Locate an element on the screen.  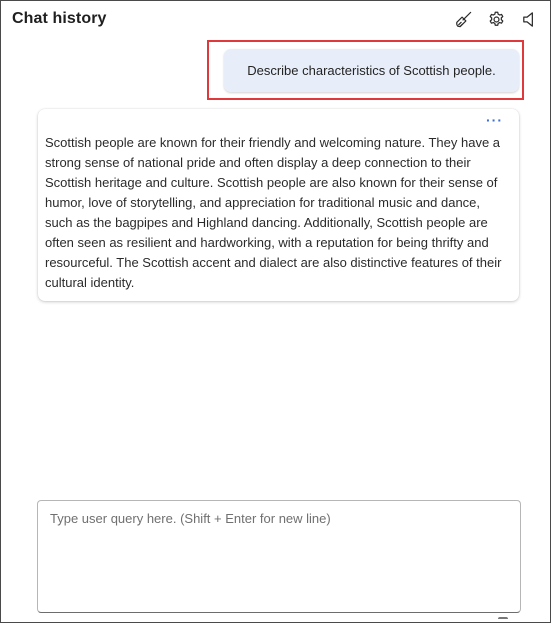
speaker-icon is located at coordinates (529, 19).